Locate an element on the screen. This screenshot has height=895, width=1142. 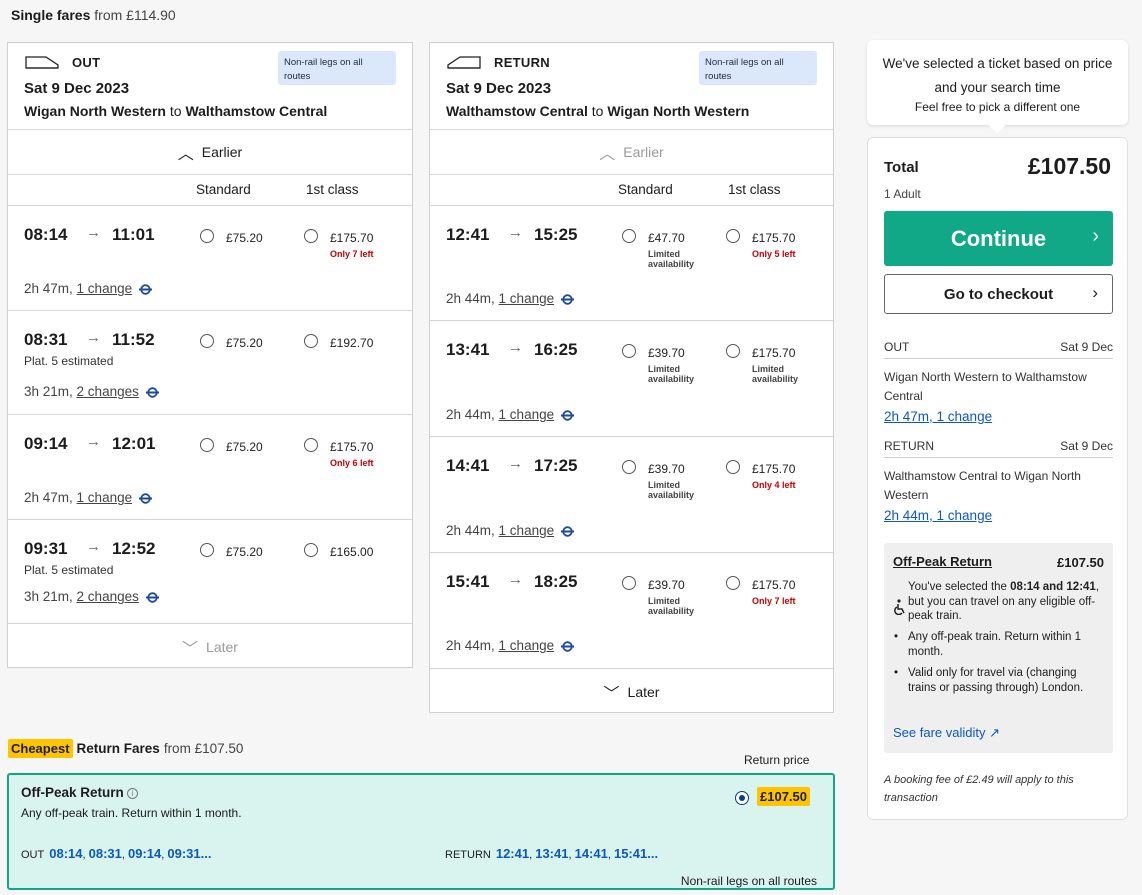
total-label: Total is located at coordinates (901, 167).